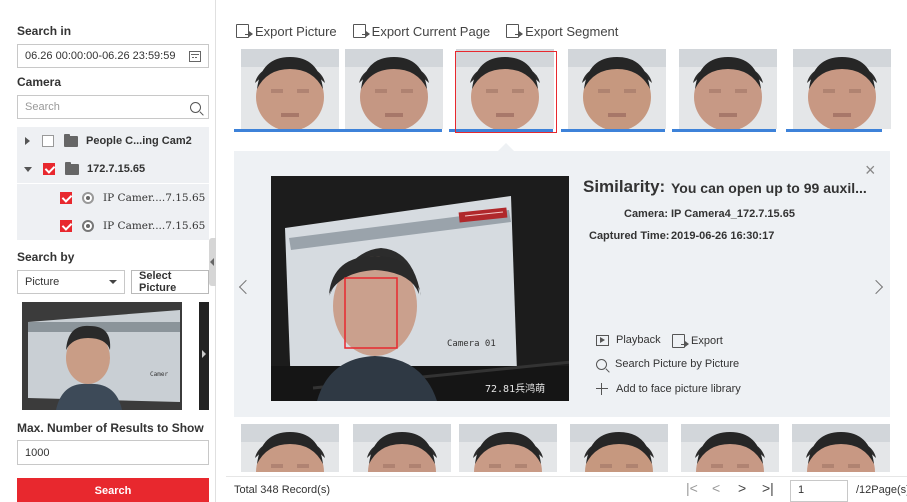 Image resolution: width=907 pixels, height=502 pixels. Describe the element at coordinates (116, 169) in the screenshot. I see `tree-item-label: 172.7.15.65` at that location.